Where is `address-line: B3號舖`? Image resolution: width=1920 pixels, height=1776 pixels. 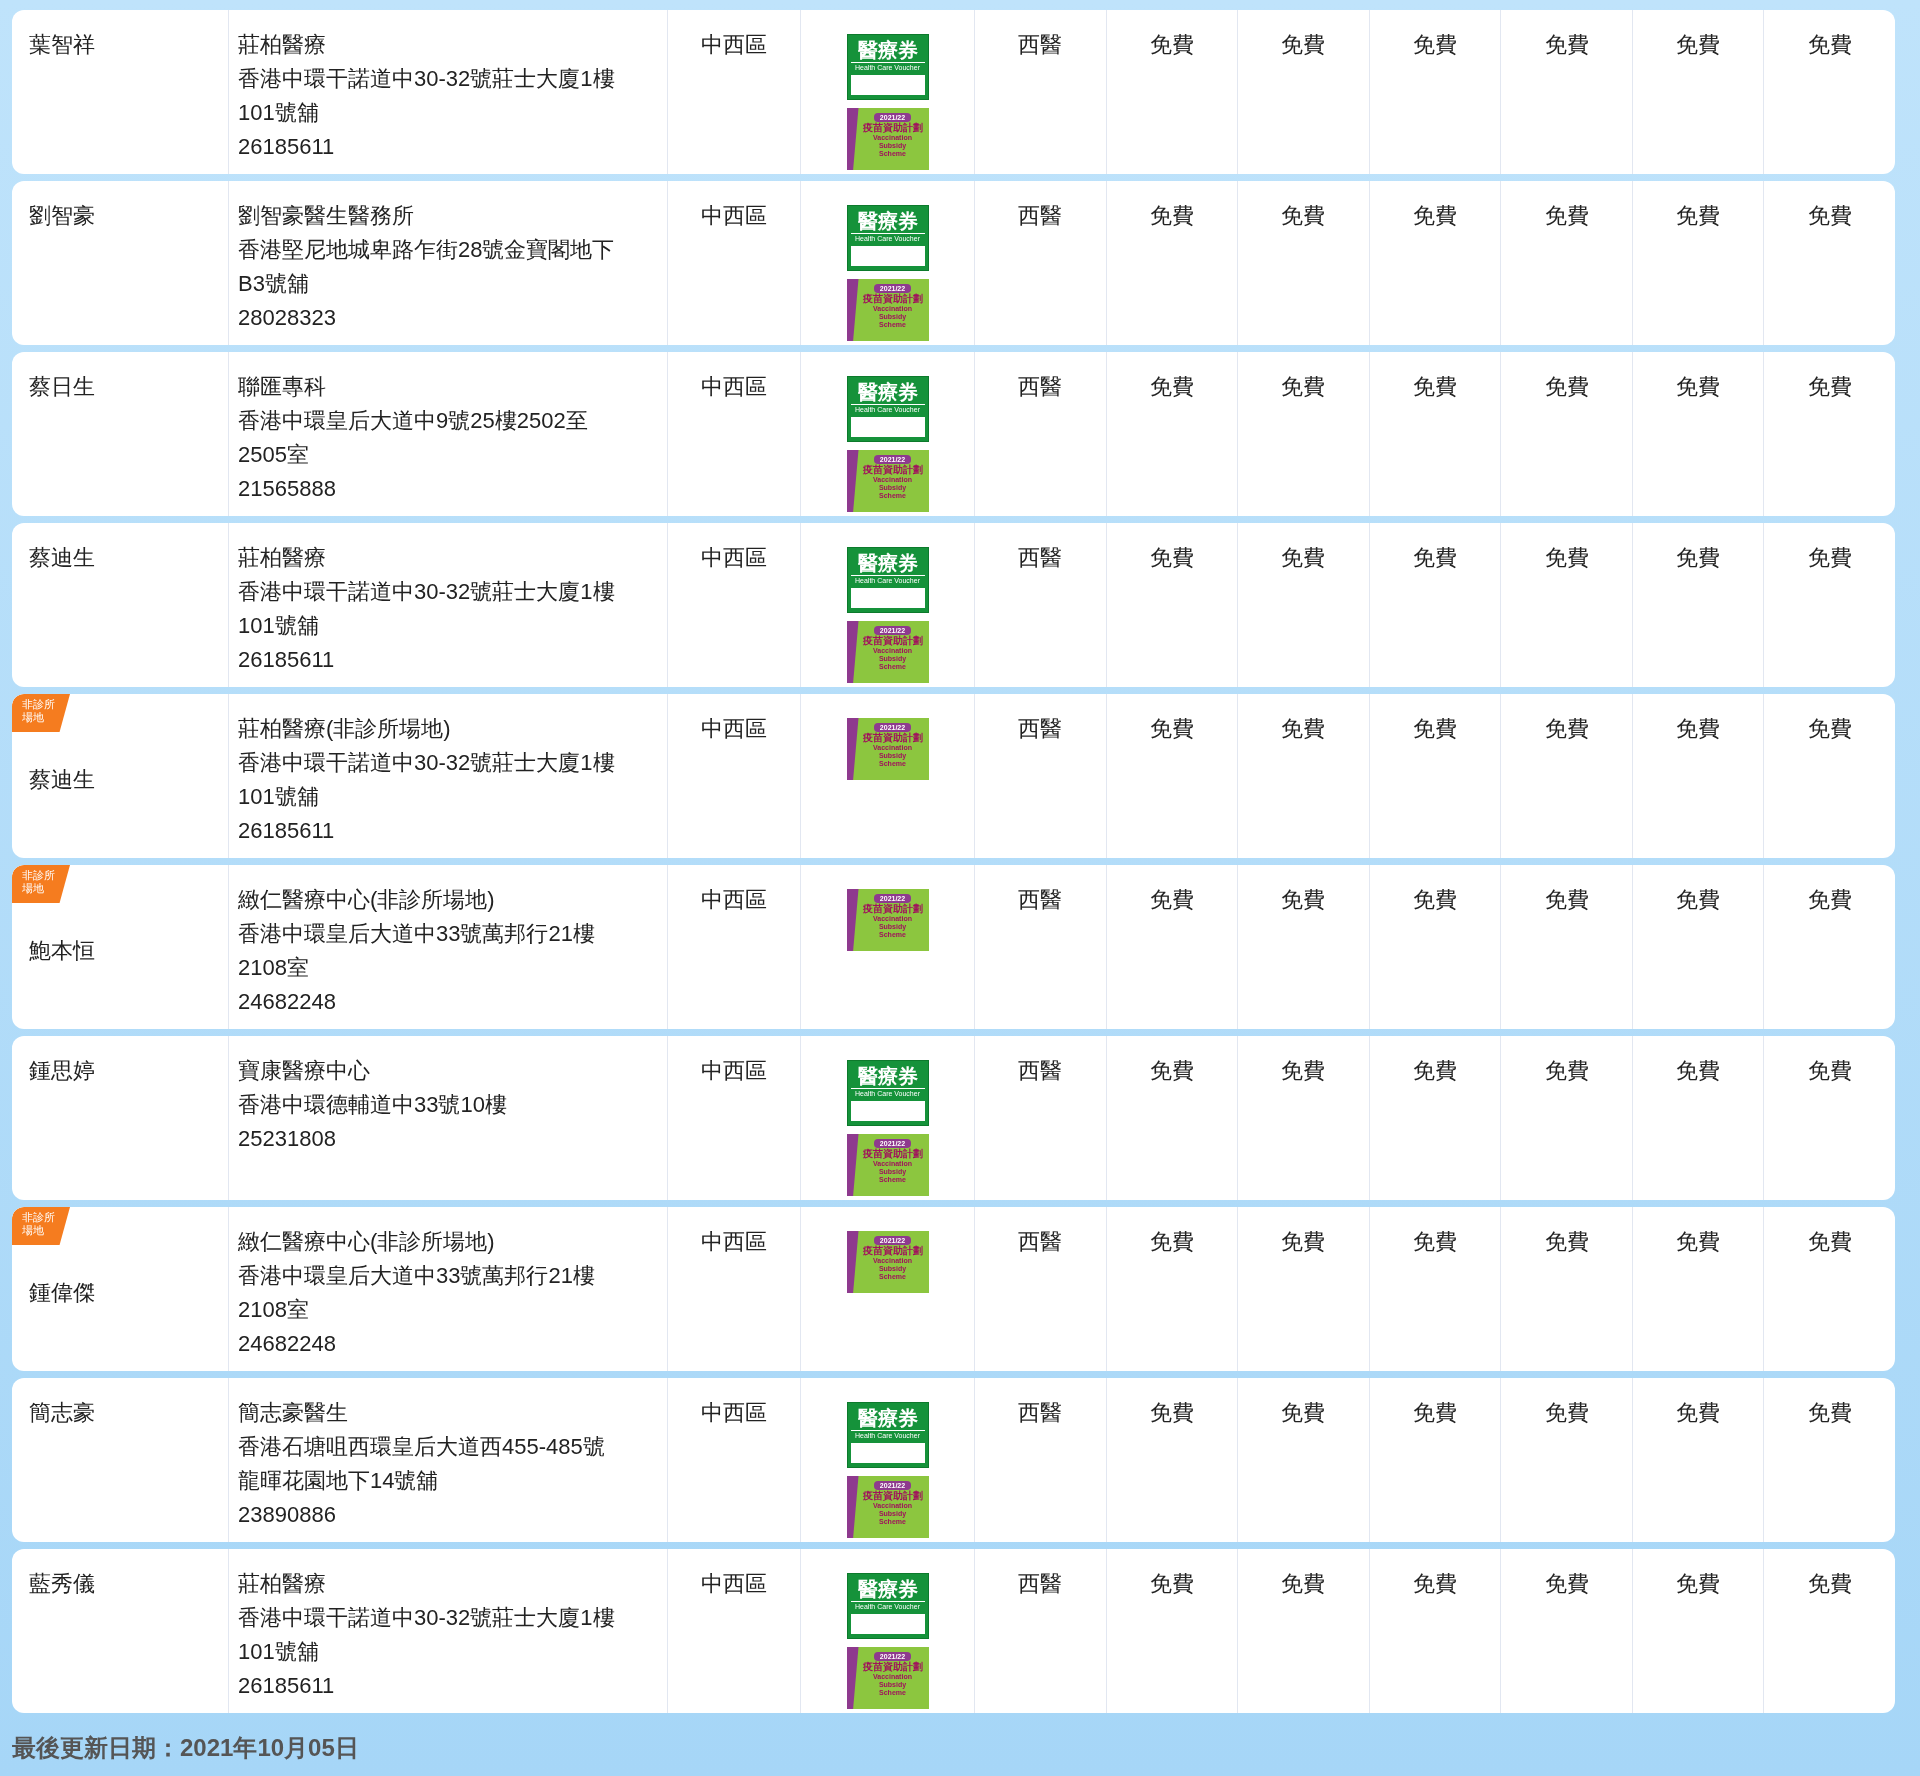 address-line: B3號舖 is located at coordinates (273, 284).